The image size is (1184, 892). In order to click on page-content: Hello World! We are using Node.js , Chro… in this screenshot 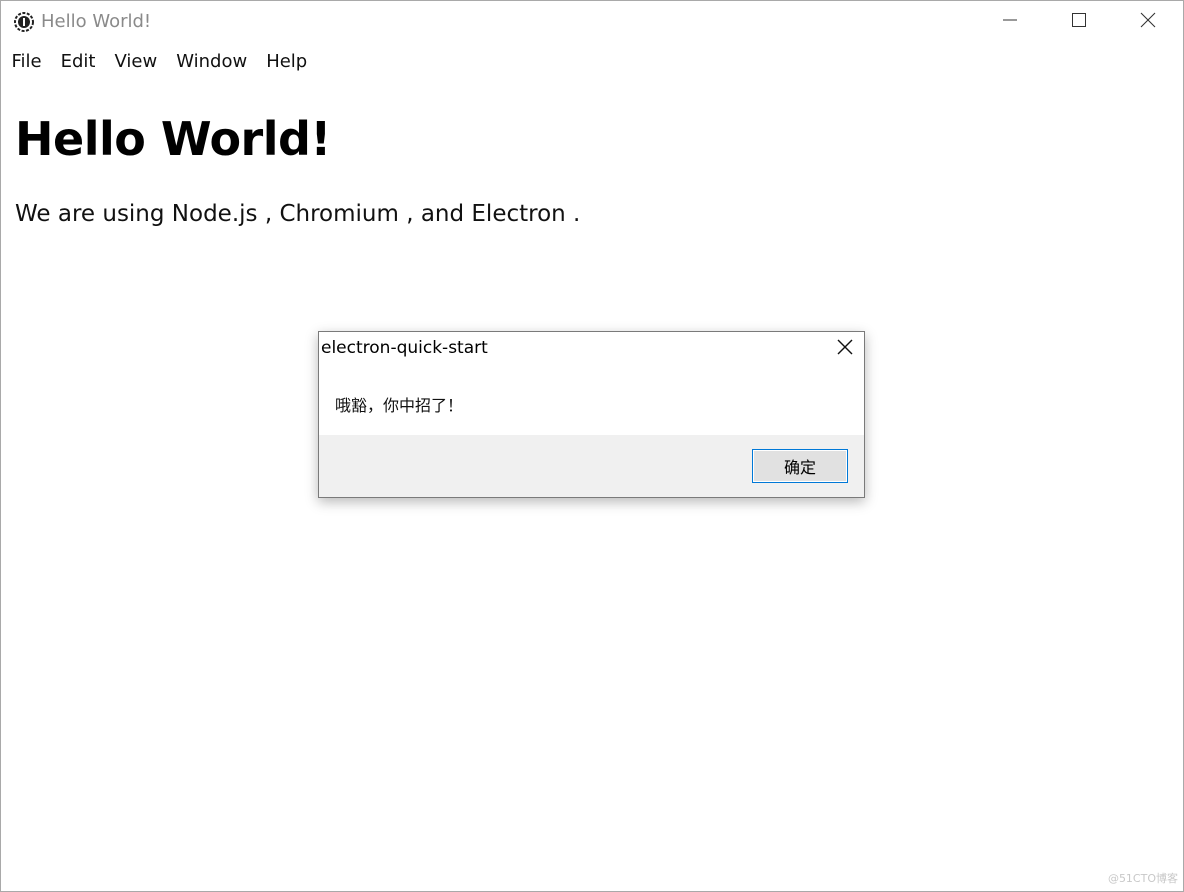, I will do `click(297, 164)`.